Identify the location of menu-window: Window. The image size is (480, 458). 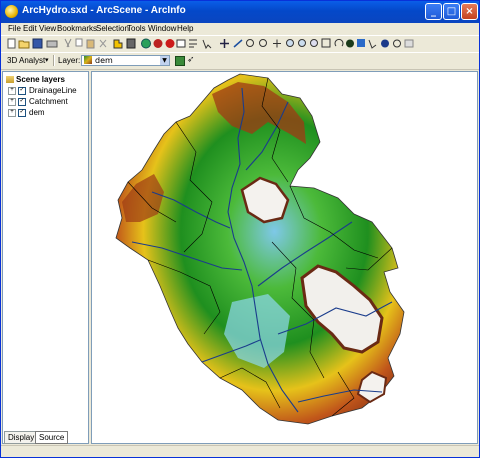
(162, 28).